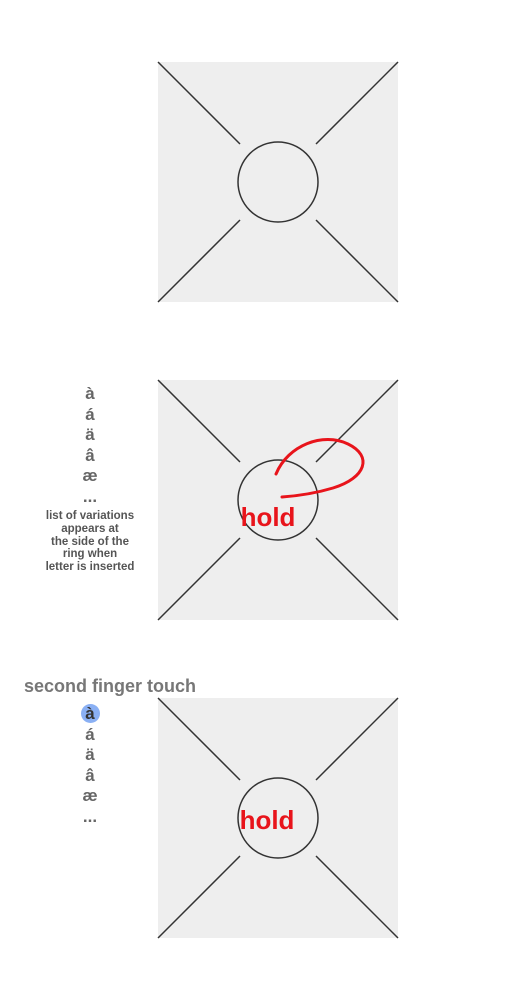 The width and height of the screenshot is (505, 1000). I want to click on ring-diagram-2: hold, so click(278, 500).